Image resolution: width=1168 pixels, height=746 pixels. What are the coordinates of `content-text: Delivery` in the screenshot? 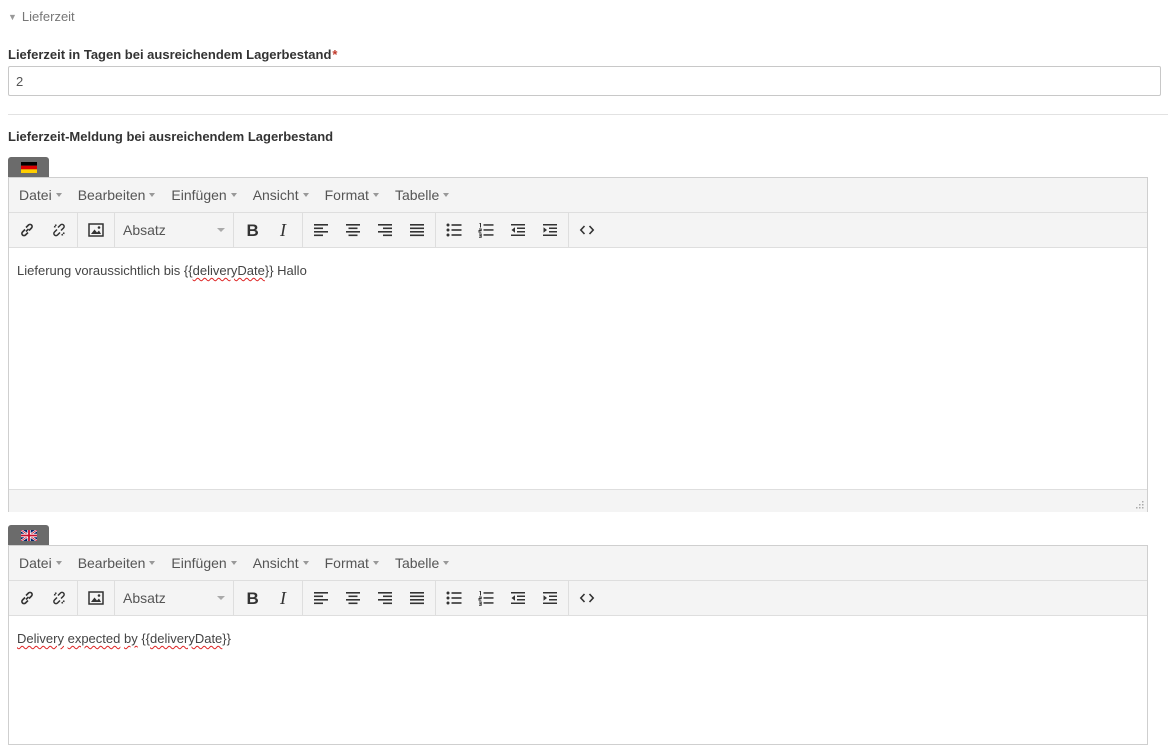 It's located at (40, 638).